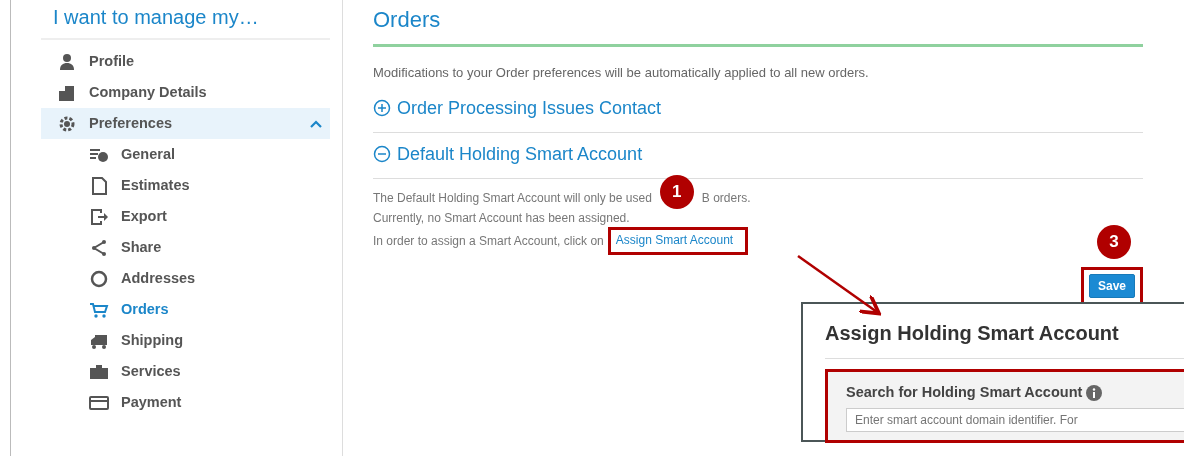 The width and height of the screenshot is (1184, 456). I want to click on share-icon, so click(99, 247).